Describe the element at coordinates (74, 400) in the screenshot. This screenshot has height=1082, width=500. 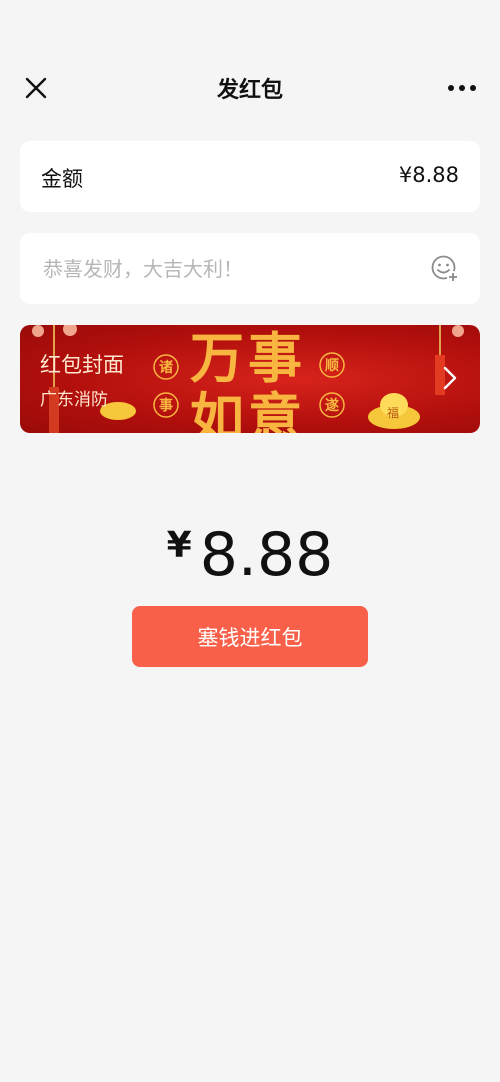
I see `cover-subtitle: 广东消防` at that location.